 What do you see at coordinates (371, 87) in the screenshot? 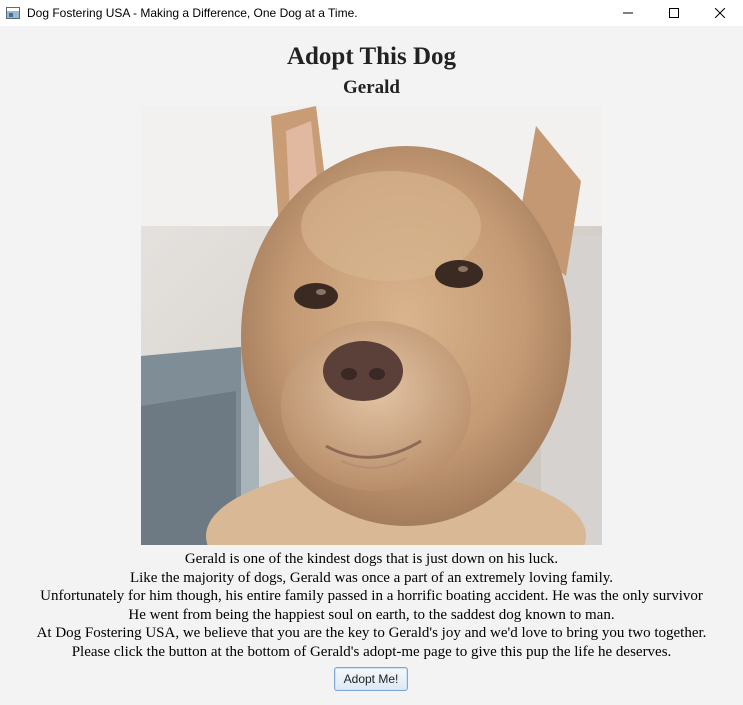
I see `dog-name: Gerald` at bounding box center [371, 87].